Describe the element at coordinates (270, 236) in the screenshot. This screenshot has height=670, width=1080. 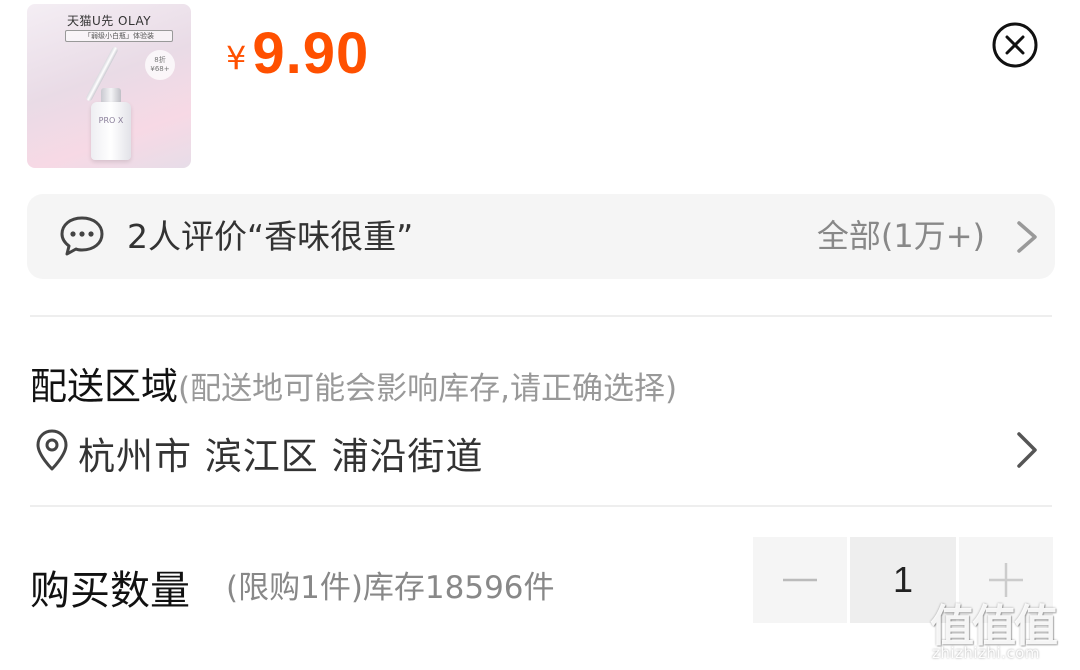
I see `review-summary-text: 2人评价“香味很重”` at that location.